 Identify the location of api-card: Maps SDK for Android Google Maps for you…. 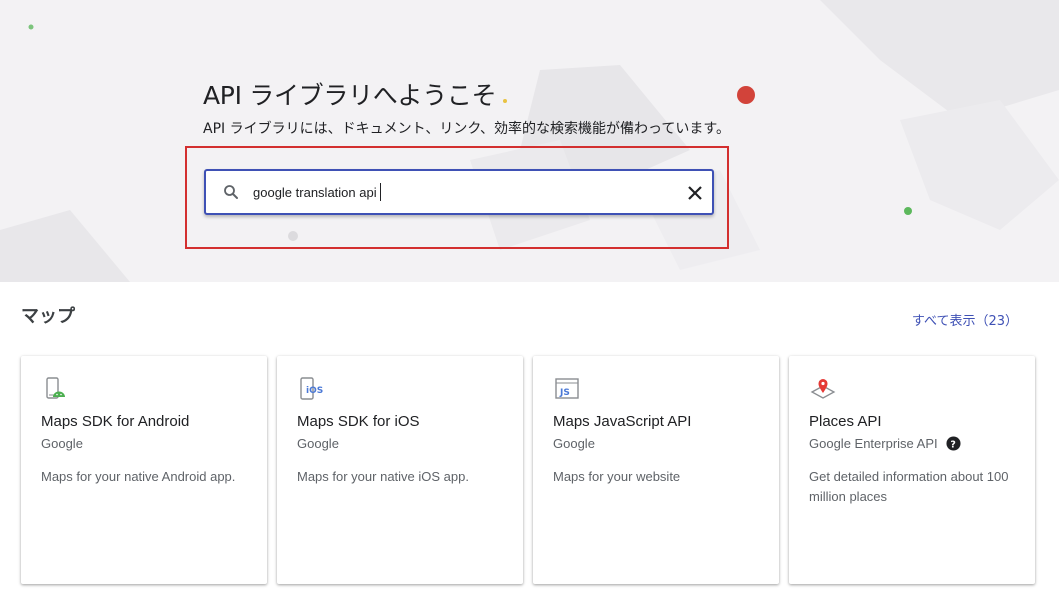
(144, 470).